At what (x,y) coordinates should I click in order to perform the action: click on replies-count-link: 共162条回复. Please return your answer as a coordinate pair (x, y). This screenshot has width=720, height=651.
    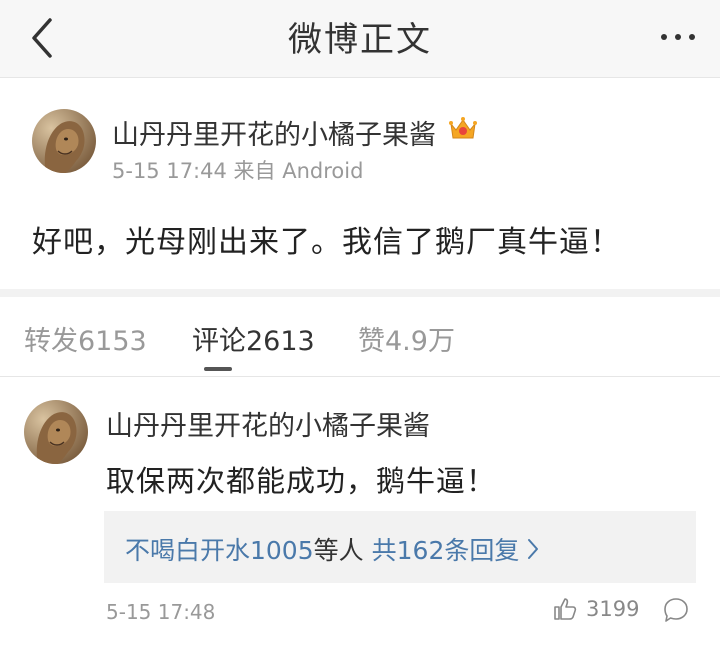
    Looking at the image, I should click on (446, 549).